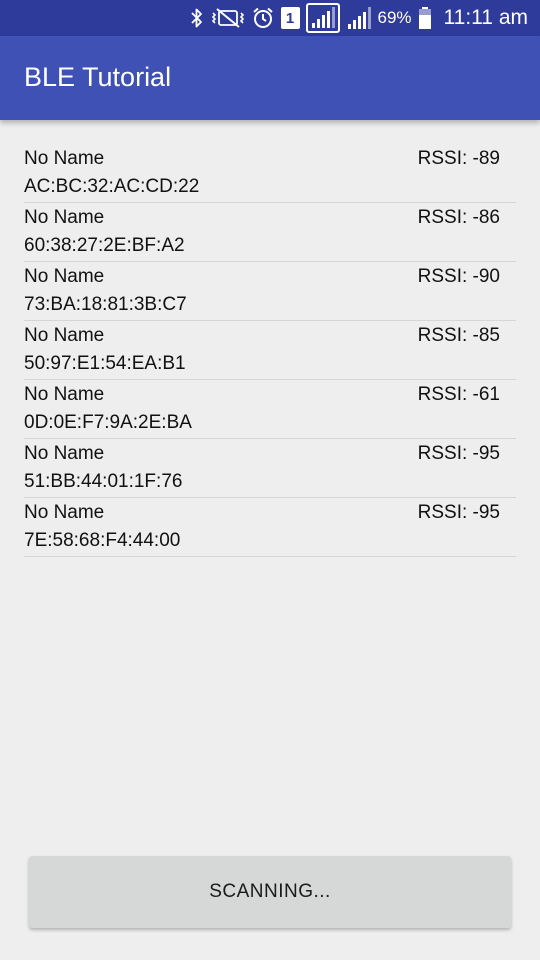  What do you see at coordinates (104, 245) in the screenshot?
I see `device-address: 60:38:27:2E:BF:A2` at bounding box center [104, 245].